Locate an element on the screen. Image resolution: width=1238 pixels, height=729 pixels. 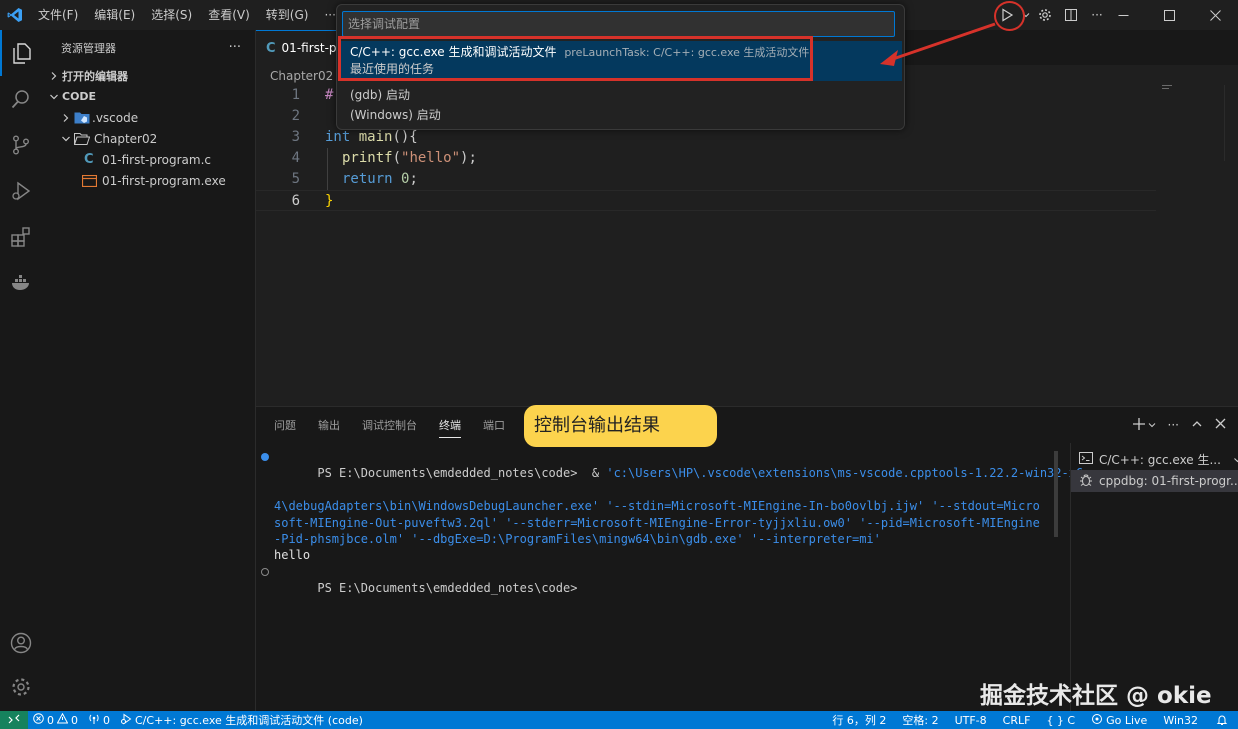
code-brace: } is located at coordinates (329, 201).